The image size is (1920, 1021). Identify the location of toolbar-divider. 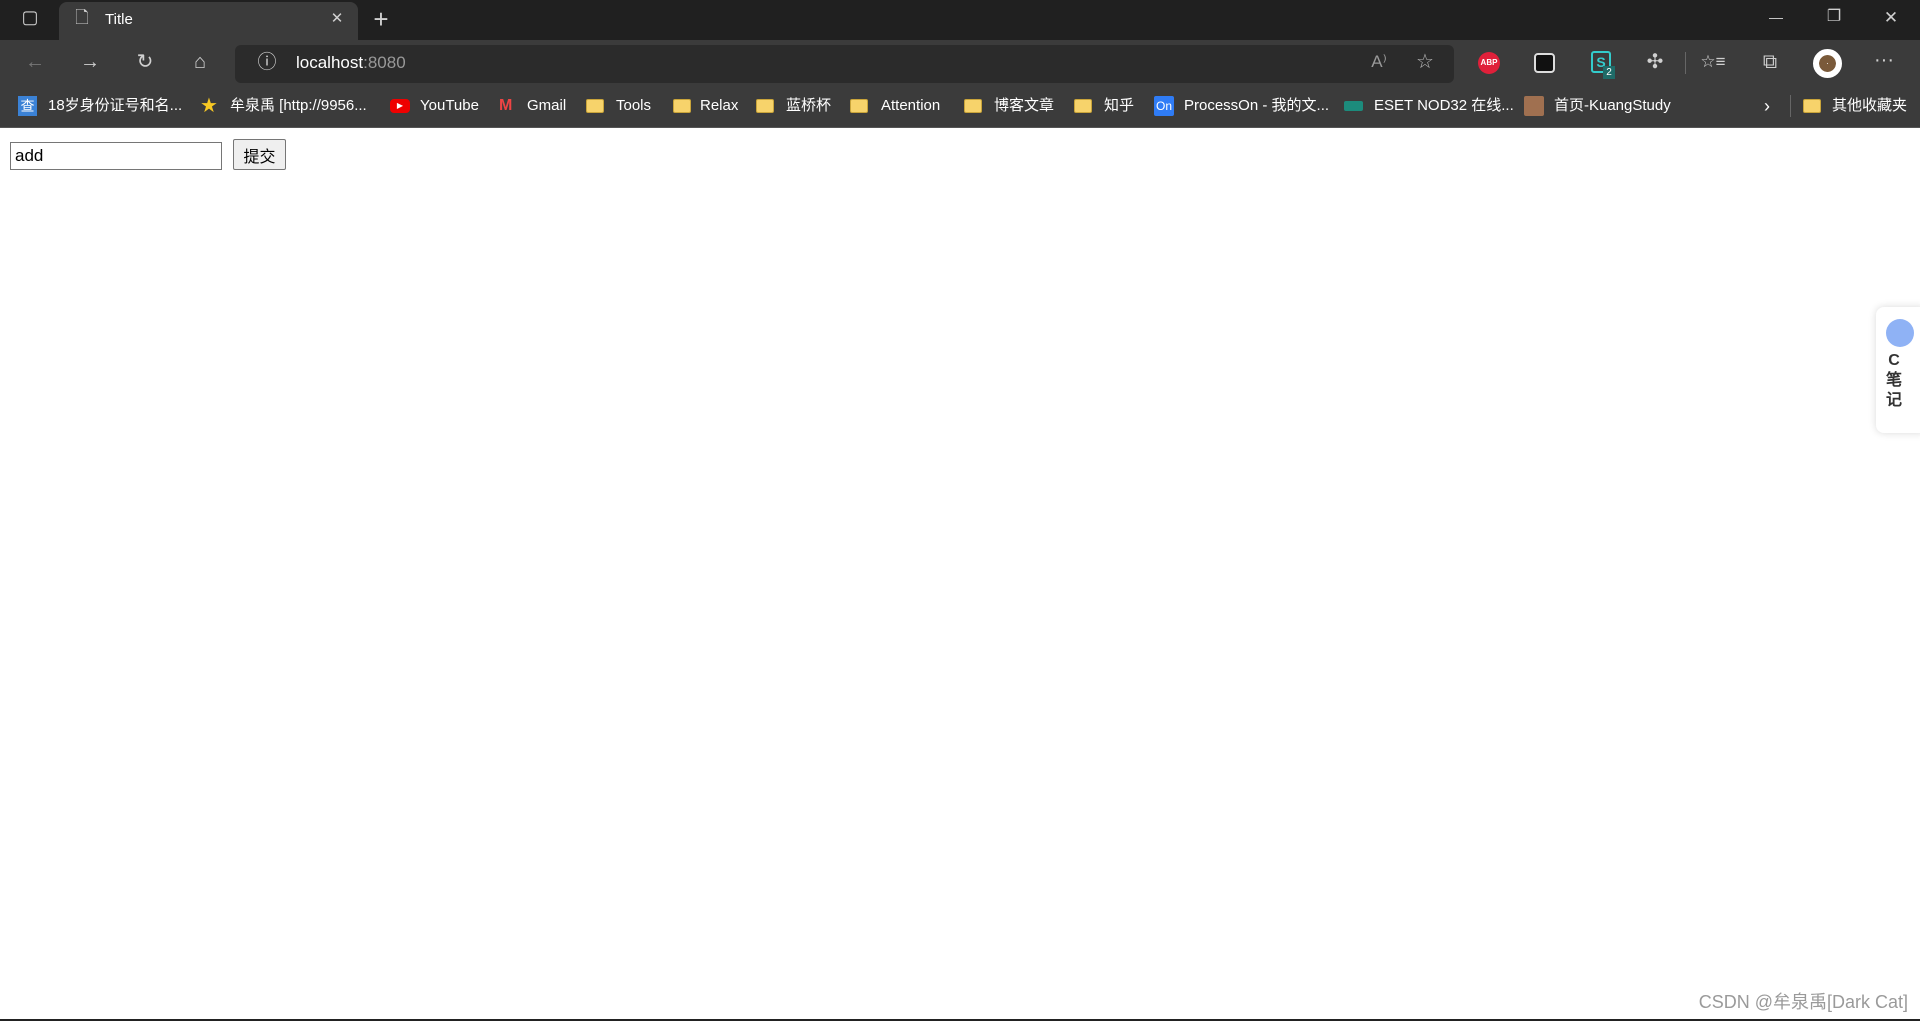
(1685, 63).